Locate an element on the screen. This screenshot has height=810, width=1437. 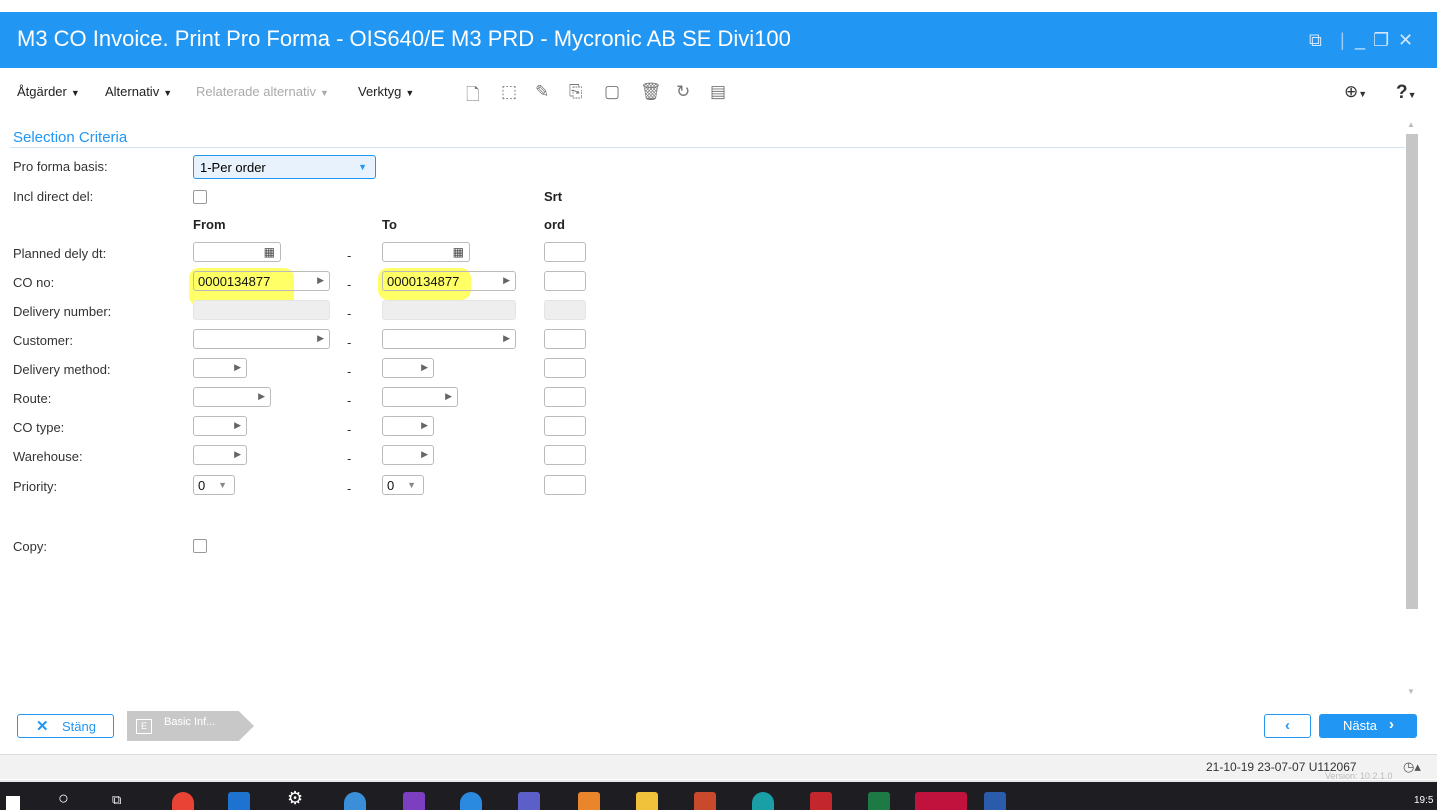
settings-gear-icon: ⚙ is located at coordinates (295, 798).